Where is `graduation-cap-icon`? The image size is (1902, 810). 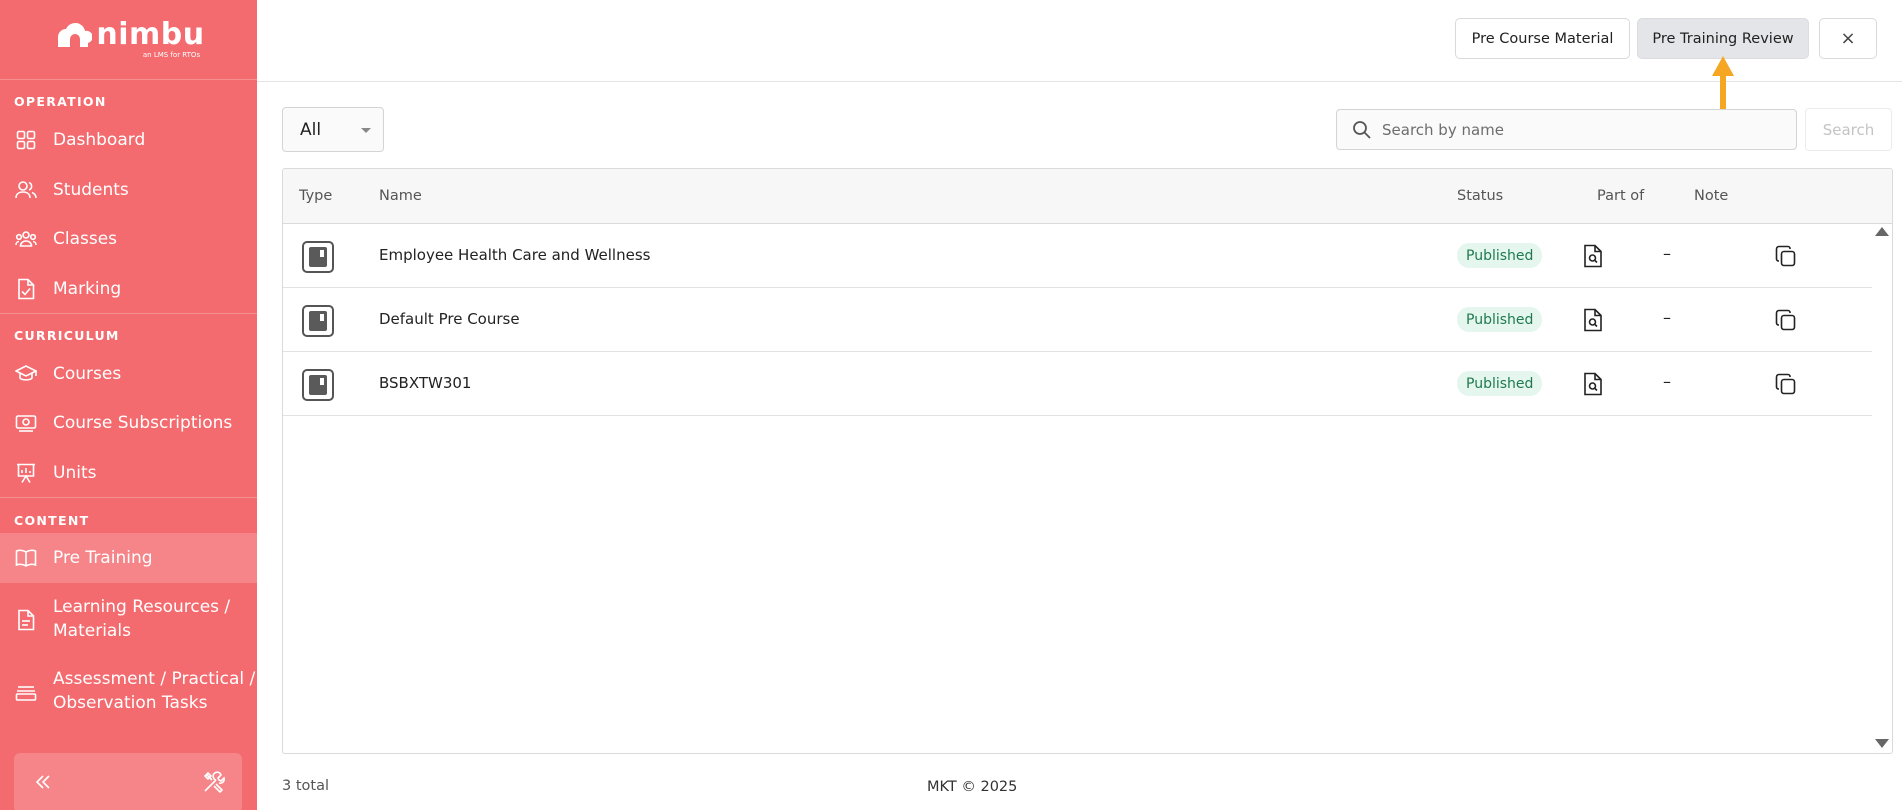
graduation-cap-icon is located at coordinates (26, 374).